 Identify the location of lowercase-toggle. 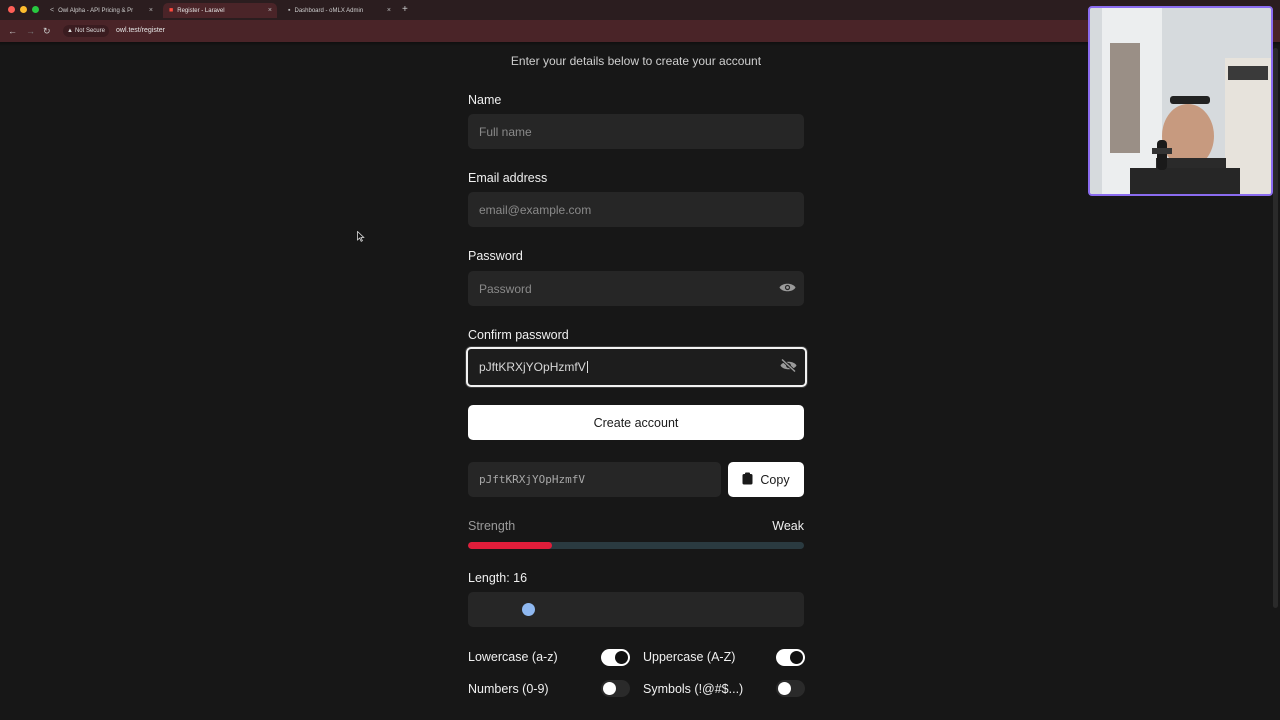
(615, 657).